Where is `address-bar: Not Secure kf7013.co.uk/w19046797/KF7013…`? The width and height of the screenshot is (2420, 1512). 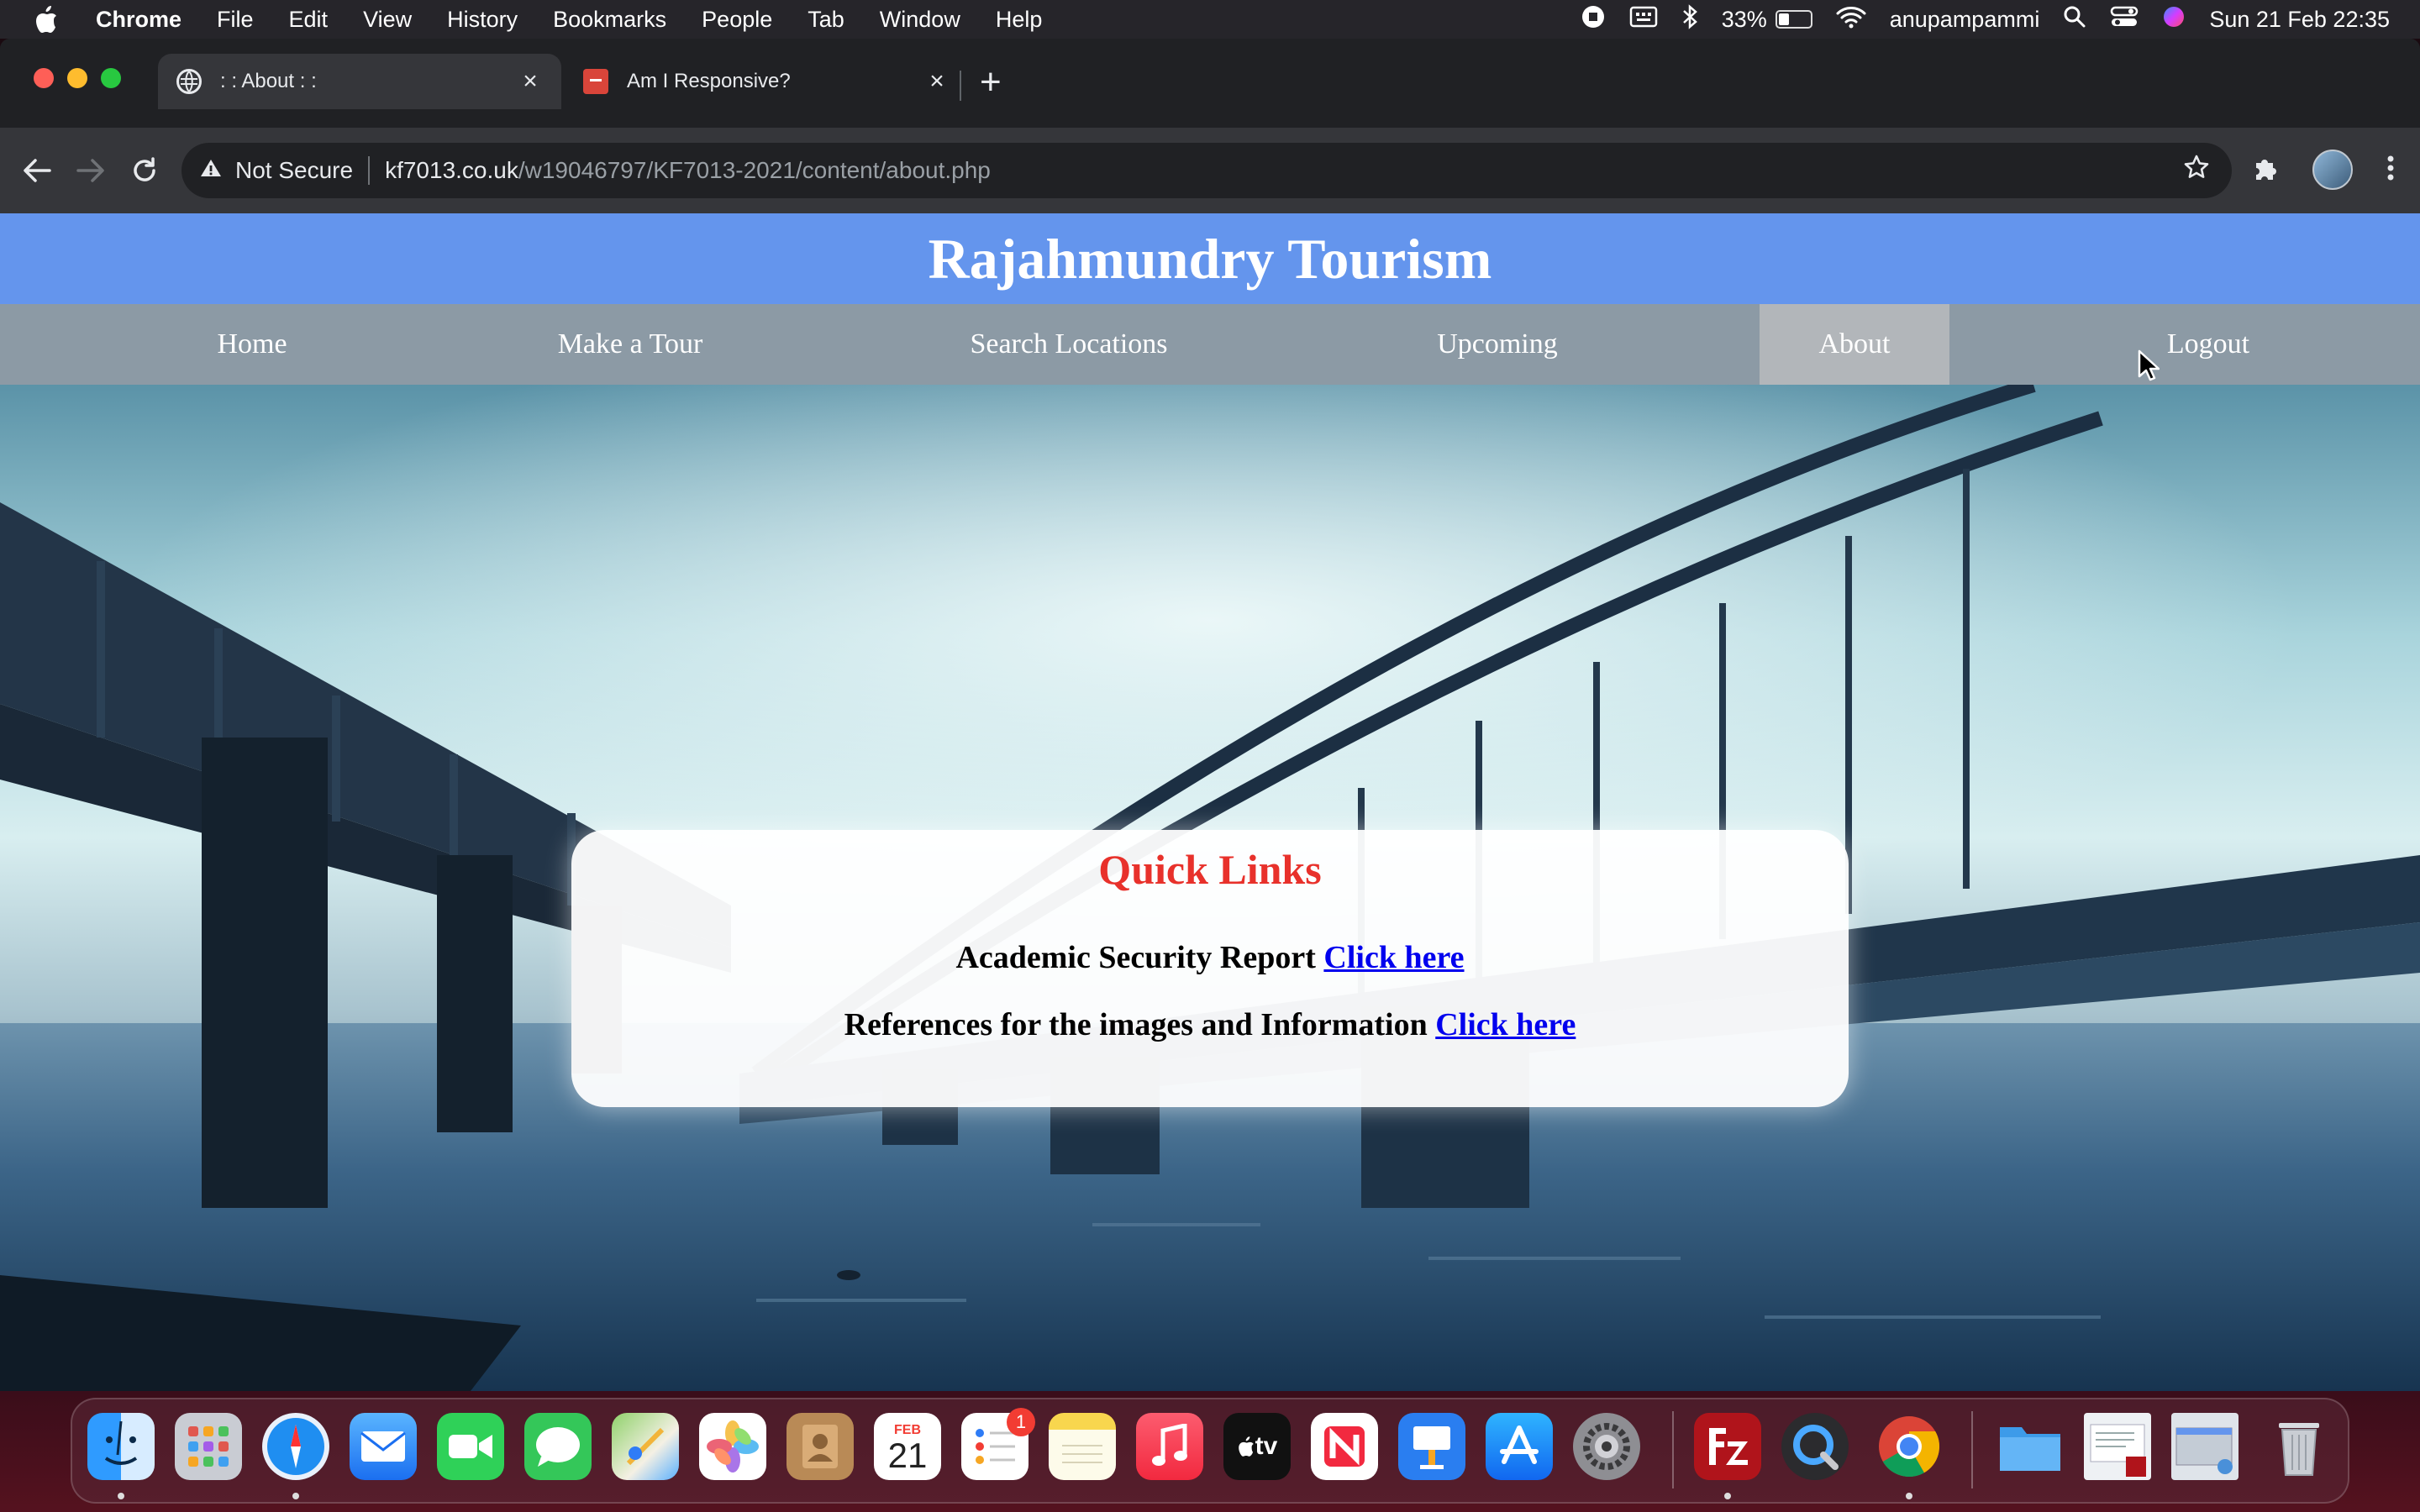
address-bar: Not Secure kf7013.co.uk/w19046797/KF7013… is located at coordinates (1207, 170).